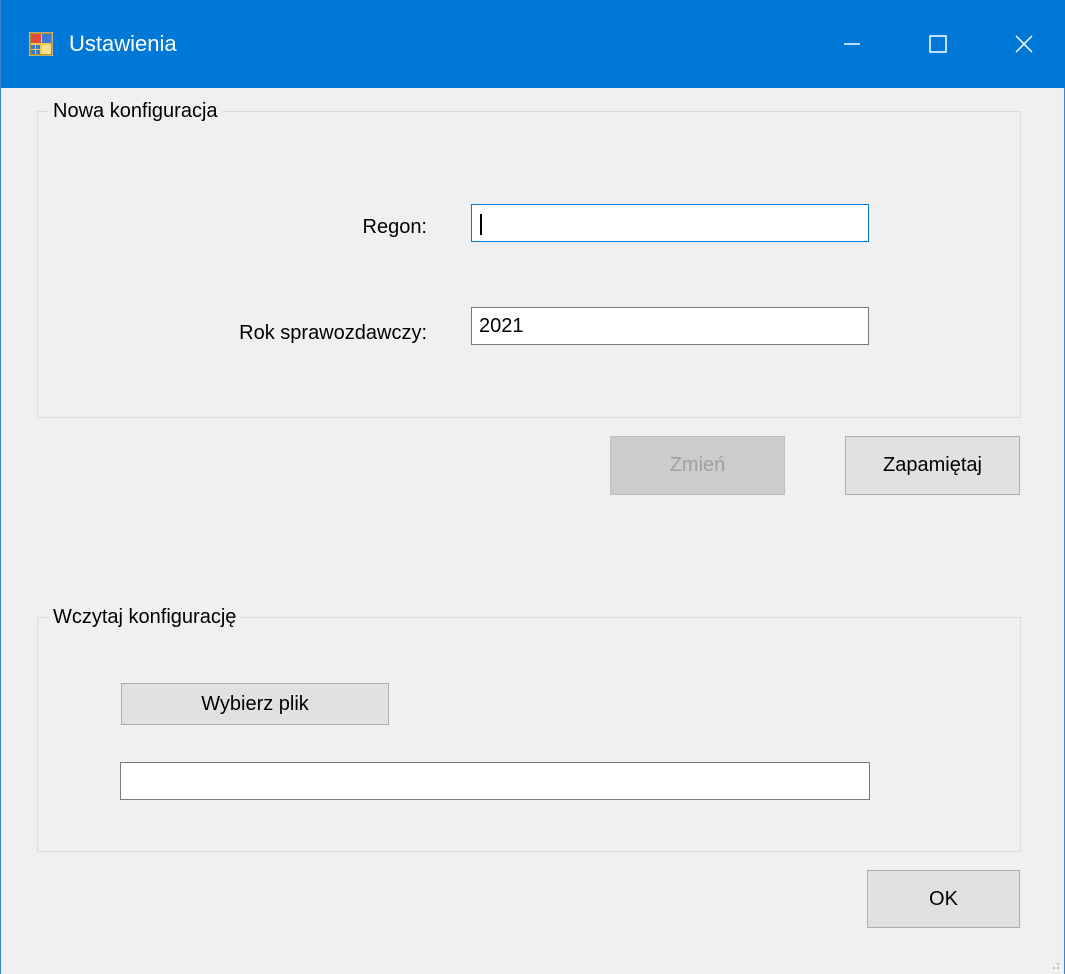  I want to click on file-path-input, so click(495, 781).